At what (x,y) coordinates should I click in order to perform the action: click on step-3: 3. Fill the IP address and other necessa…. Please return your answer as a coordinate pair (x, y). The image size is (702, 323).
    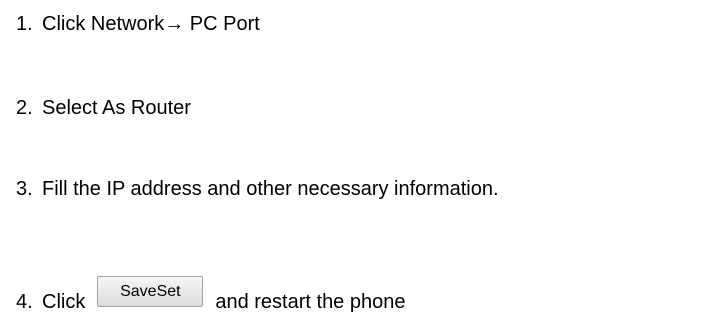
    Looking at the image, I should click on (257, 189).